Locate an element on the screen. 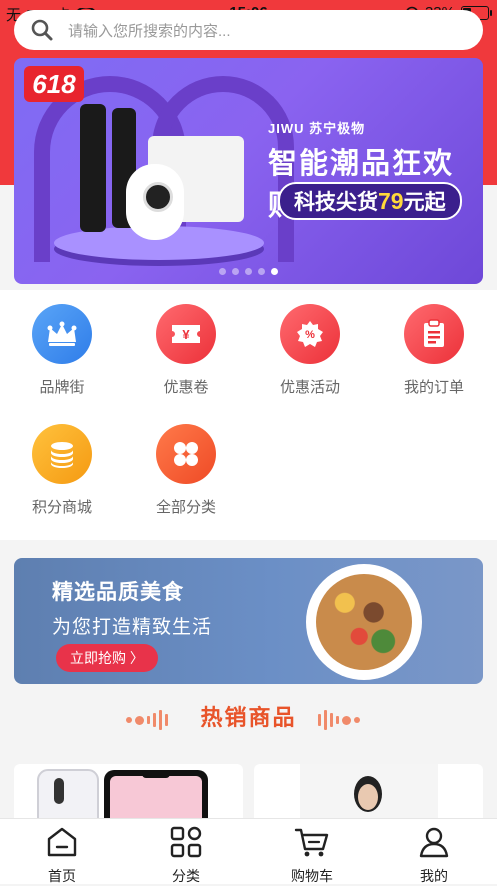  carousel-indicator is located at coordinates (248, 271).